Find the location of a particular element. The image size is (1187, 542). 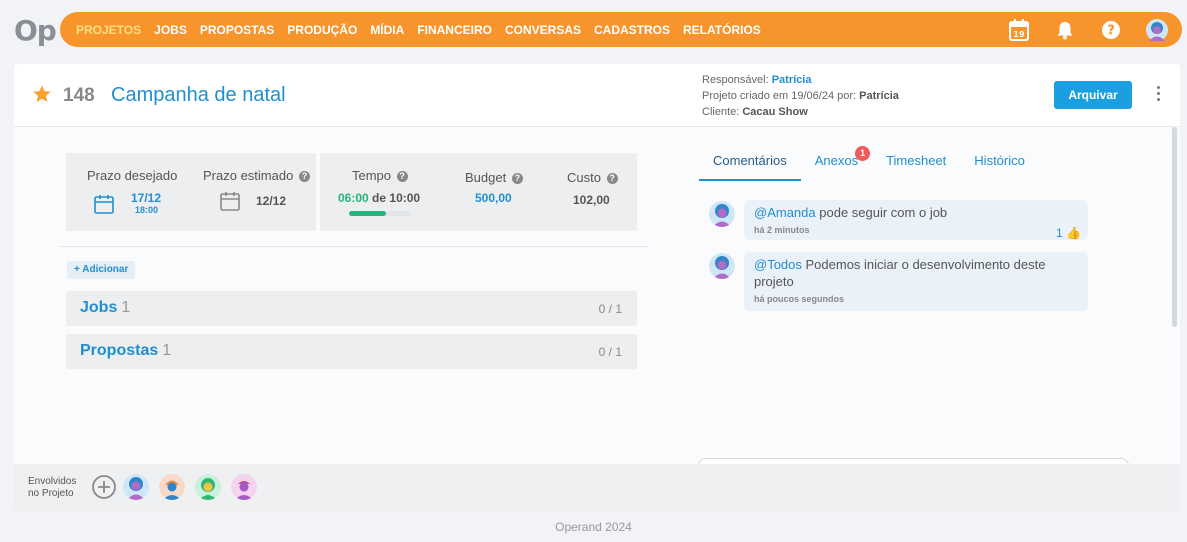

client-name: Cacau Show is located at coordinates (775, 112).